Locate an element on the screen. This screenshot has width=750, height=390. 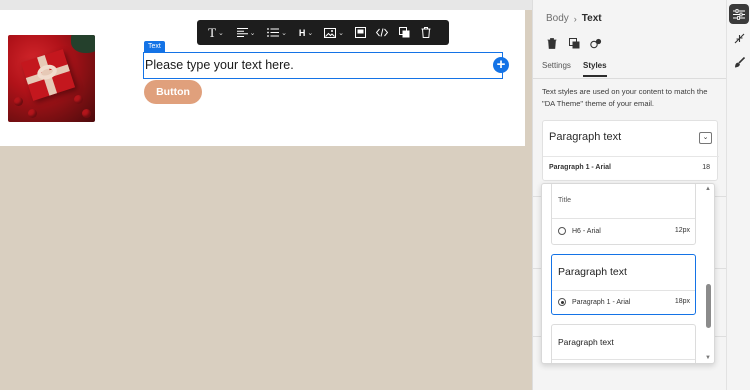
list-dropdown: ⌄ is located at coordinates (277, 32).